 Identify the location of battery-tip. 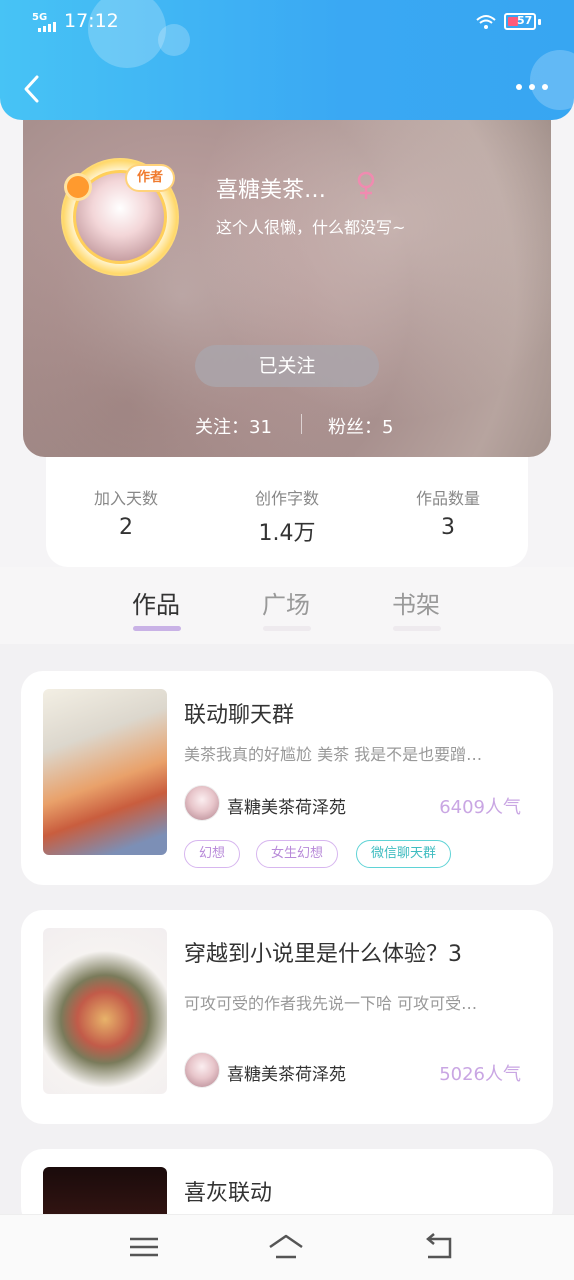
(539, 22).